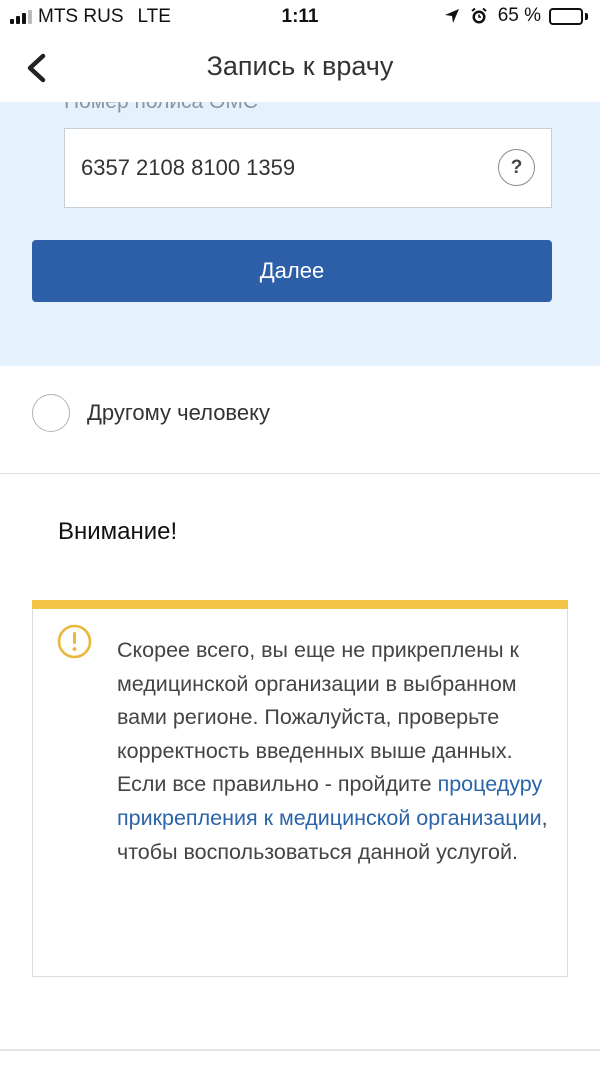 The image size is (600, 1066). I want to click on warning-stripe, so click(299, 604).